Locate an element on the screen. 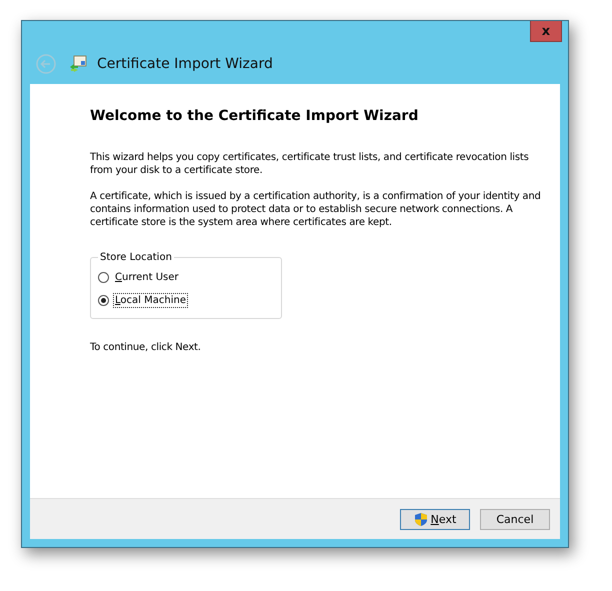  wizard-heading: Welcome to the Certificate Import Wizard is located at coordinates (255, 116).